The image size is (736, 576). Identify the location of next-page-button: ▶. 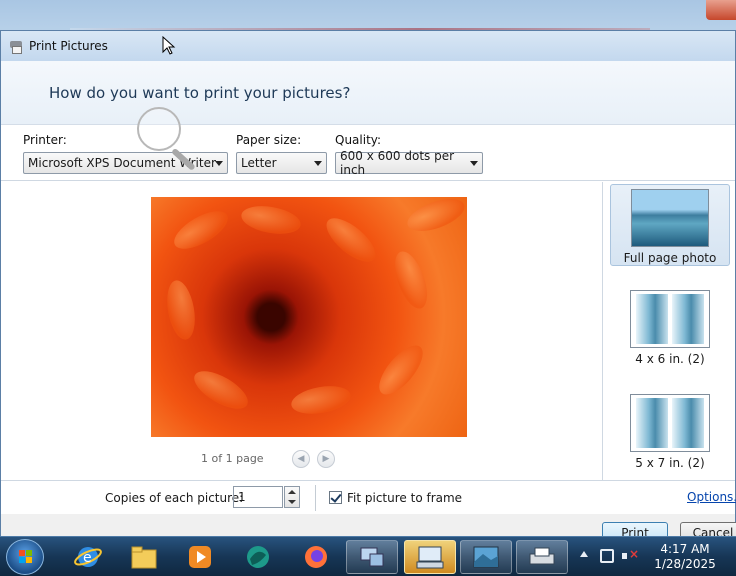
(326, 459).